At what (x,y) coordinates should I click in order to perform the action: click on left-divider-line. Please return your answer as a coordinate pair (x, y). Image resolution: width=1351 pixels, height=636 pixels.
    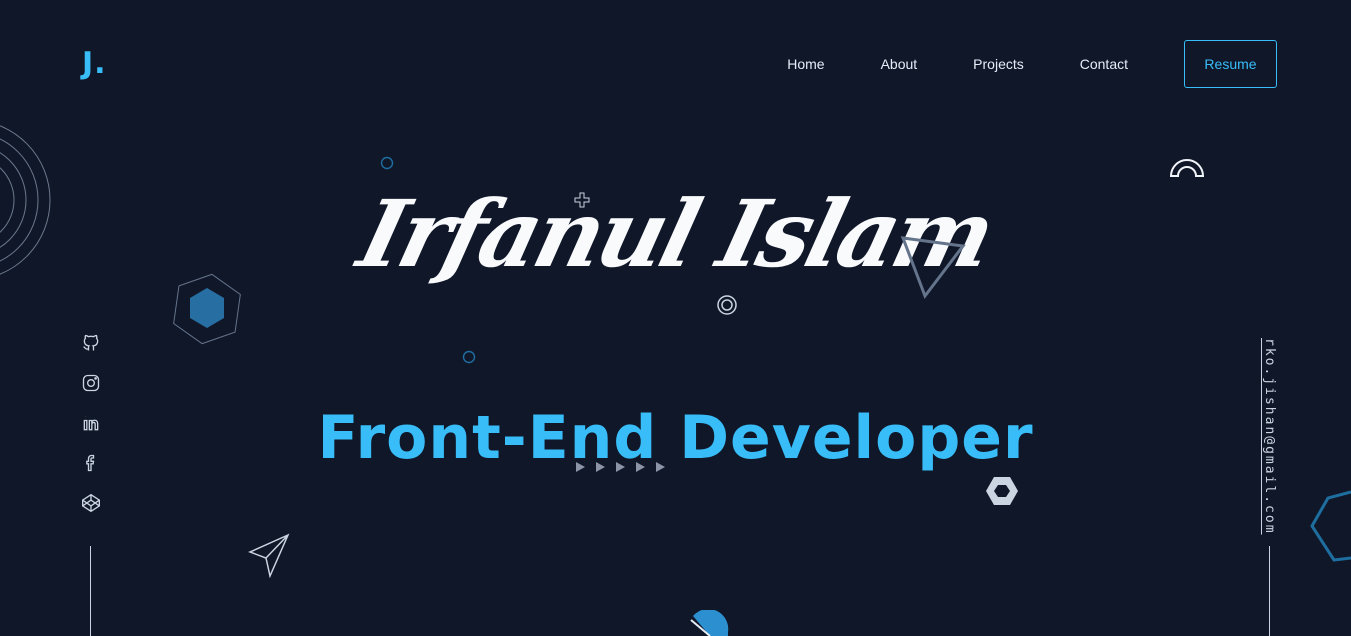
    Looking at the image, I should click on (90, 591).